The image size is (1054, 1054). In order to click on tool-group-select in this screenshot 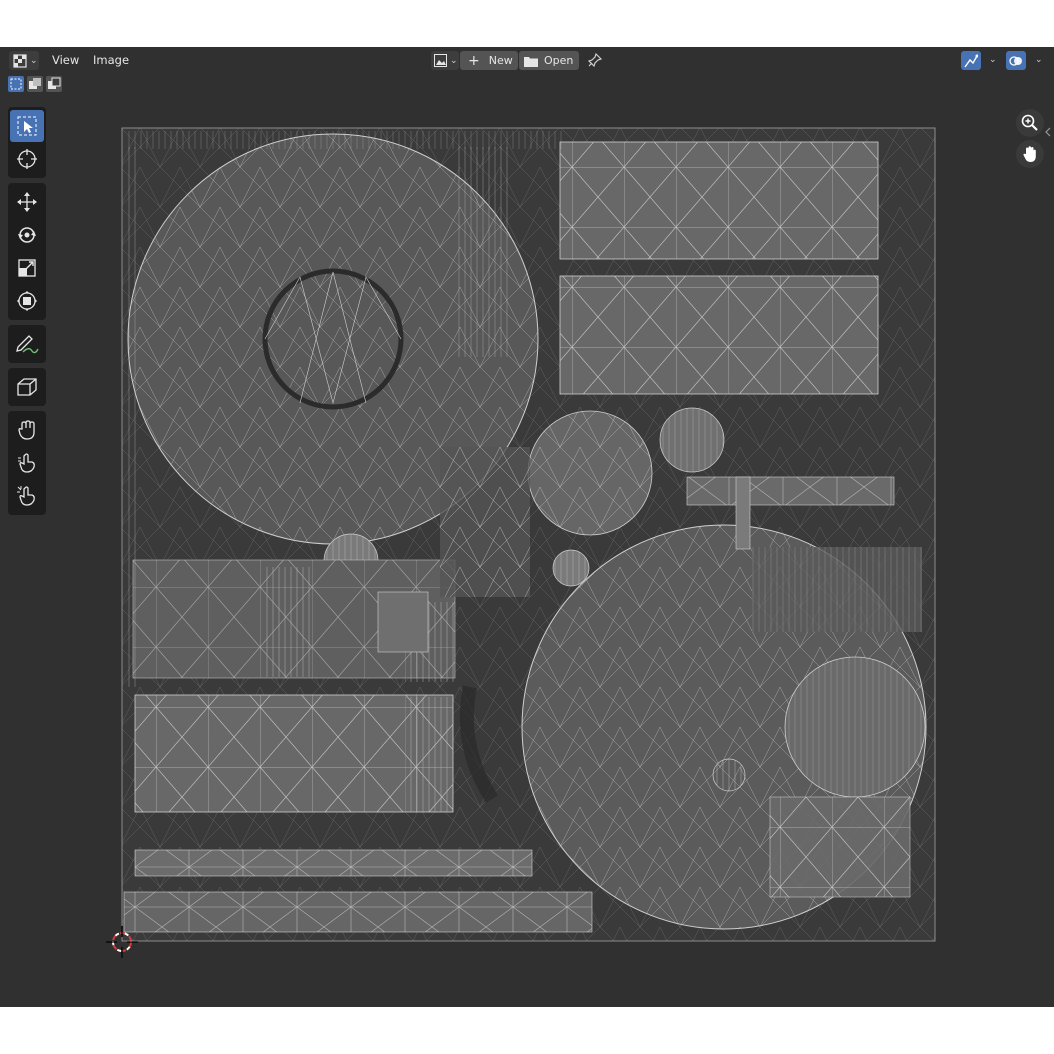, I will do `click(27, 142)`.